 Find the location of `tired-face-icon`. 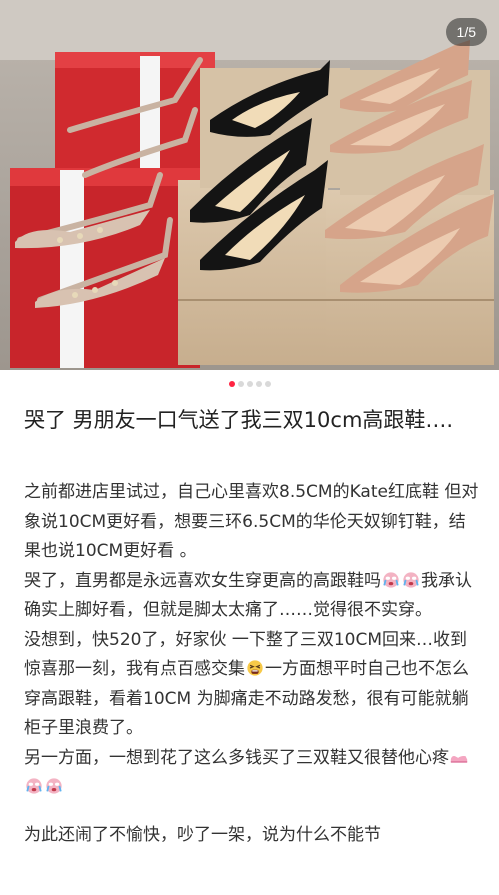

tired-face-icon is located at coordinates (255, 668).